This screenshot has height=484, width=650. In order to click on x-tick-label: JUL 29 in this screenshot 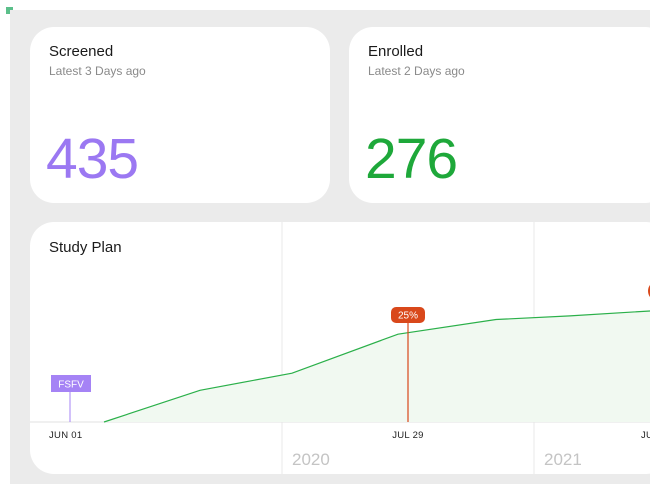, I will do `click(408, 435)`.